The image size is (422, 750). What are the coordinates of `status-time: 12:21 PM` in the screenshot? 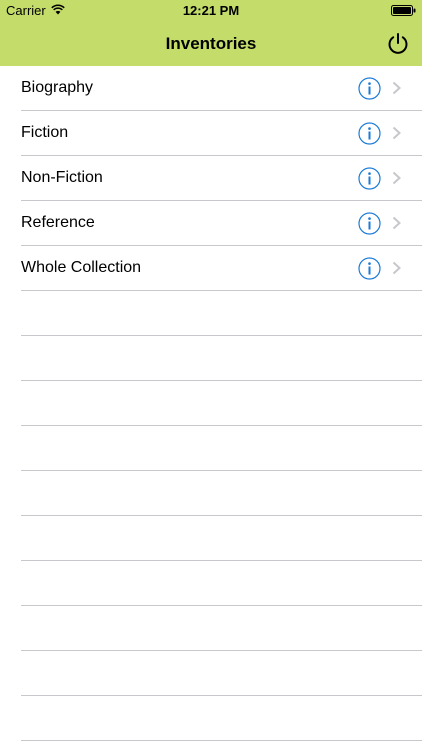 It's located at (211, 10).